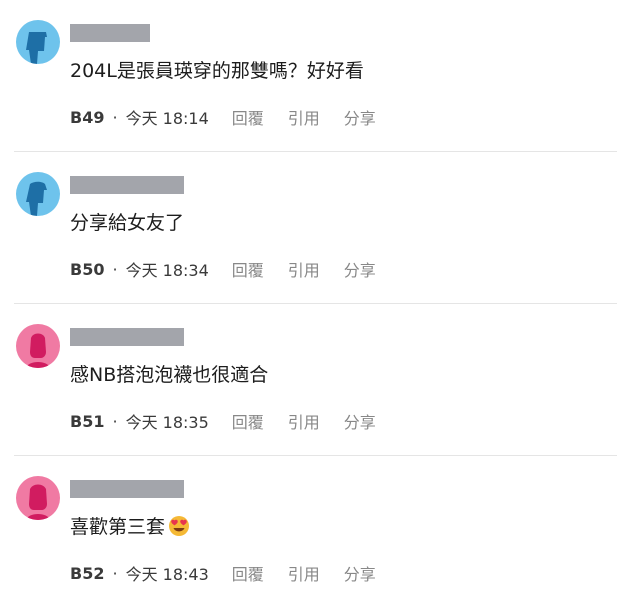 The width and height of the screenshot is (617, 608). What do you see at coordinates (223, 117) in the screenshot?
I see `comment-meta: B49 · 今天 18:14 回覆 引用 分享` at bounding box center [223, 117].